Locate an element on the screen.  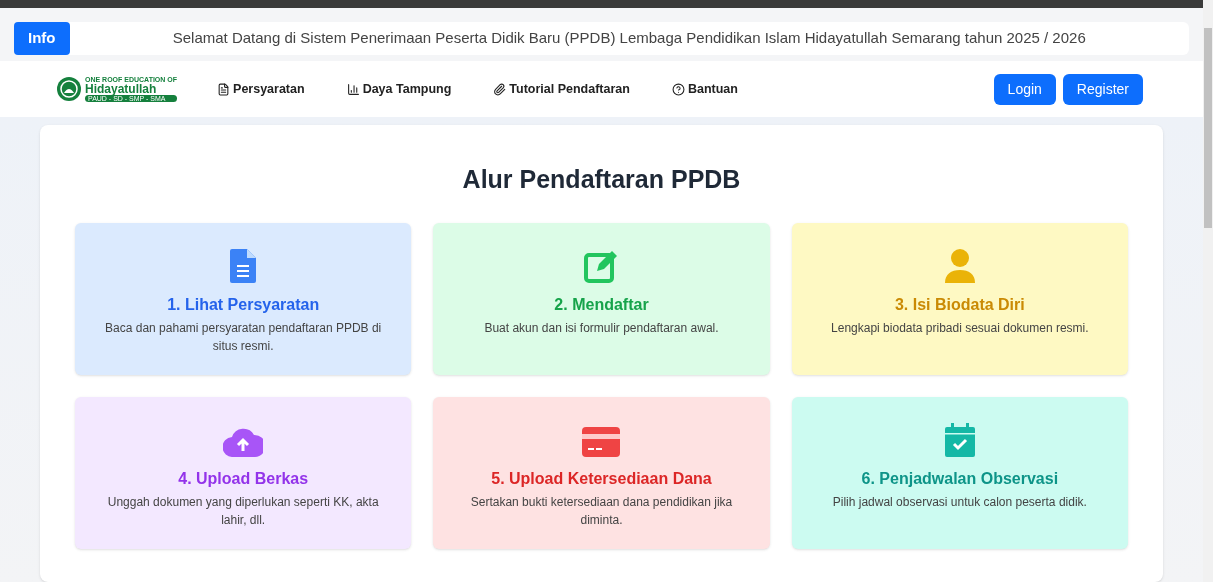
step-title: 1. Lihat Persyaratan is located at coordinates (243, 304).